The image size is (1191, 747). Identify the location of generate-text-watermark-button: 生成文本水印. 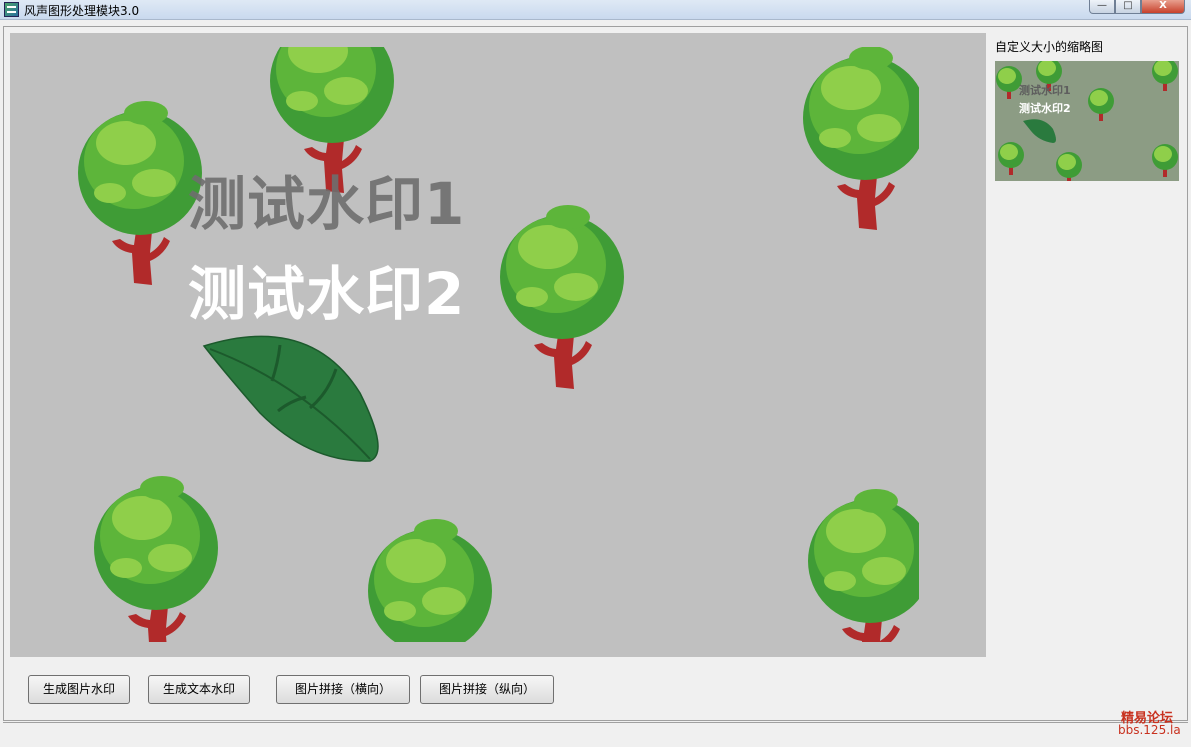
(199, 689).